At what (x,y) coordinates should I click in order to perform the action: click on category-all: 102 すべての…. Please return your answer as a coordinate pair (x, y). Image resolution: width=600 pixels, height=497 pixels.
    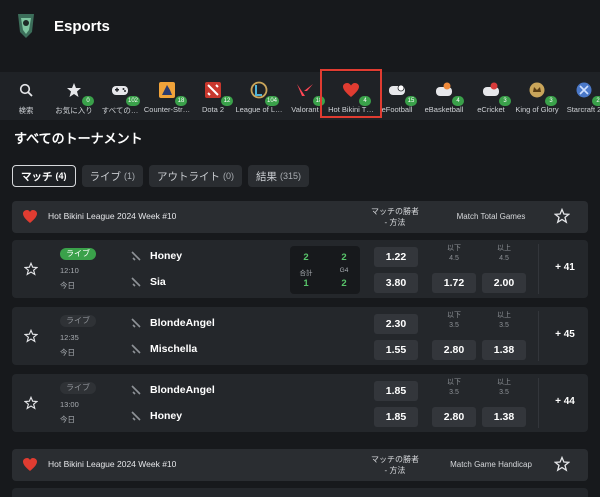
    Looking at the image, I should click on (120, 96).